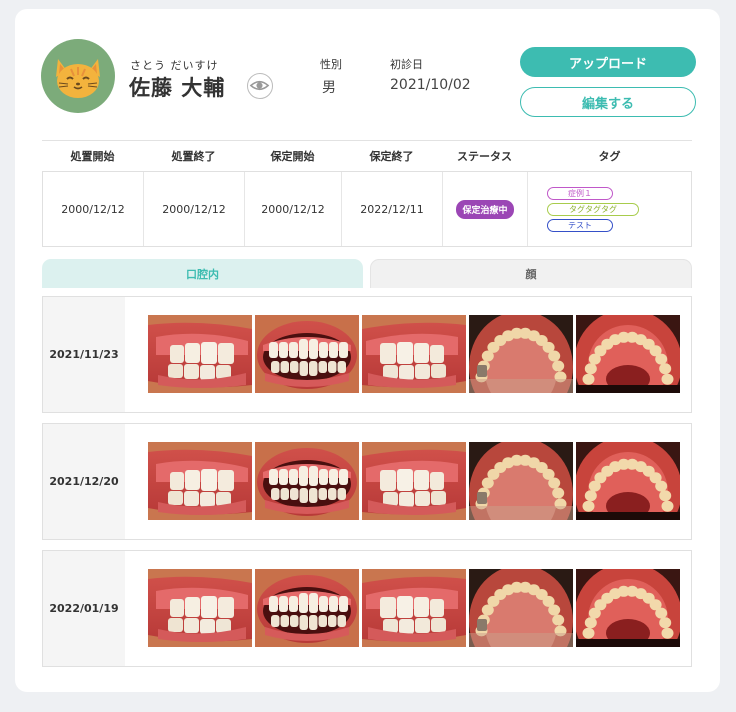 Image resolution: width=736 pixels, height=712 pixels. I want to click on patient-name: 佐藤 大輔, so click(177, 88).